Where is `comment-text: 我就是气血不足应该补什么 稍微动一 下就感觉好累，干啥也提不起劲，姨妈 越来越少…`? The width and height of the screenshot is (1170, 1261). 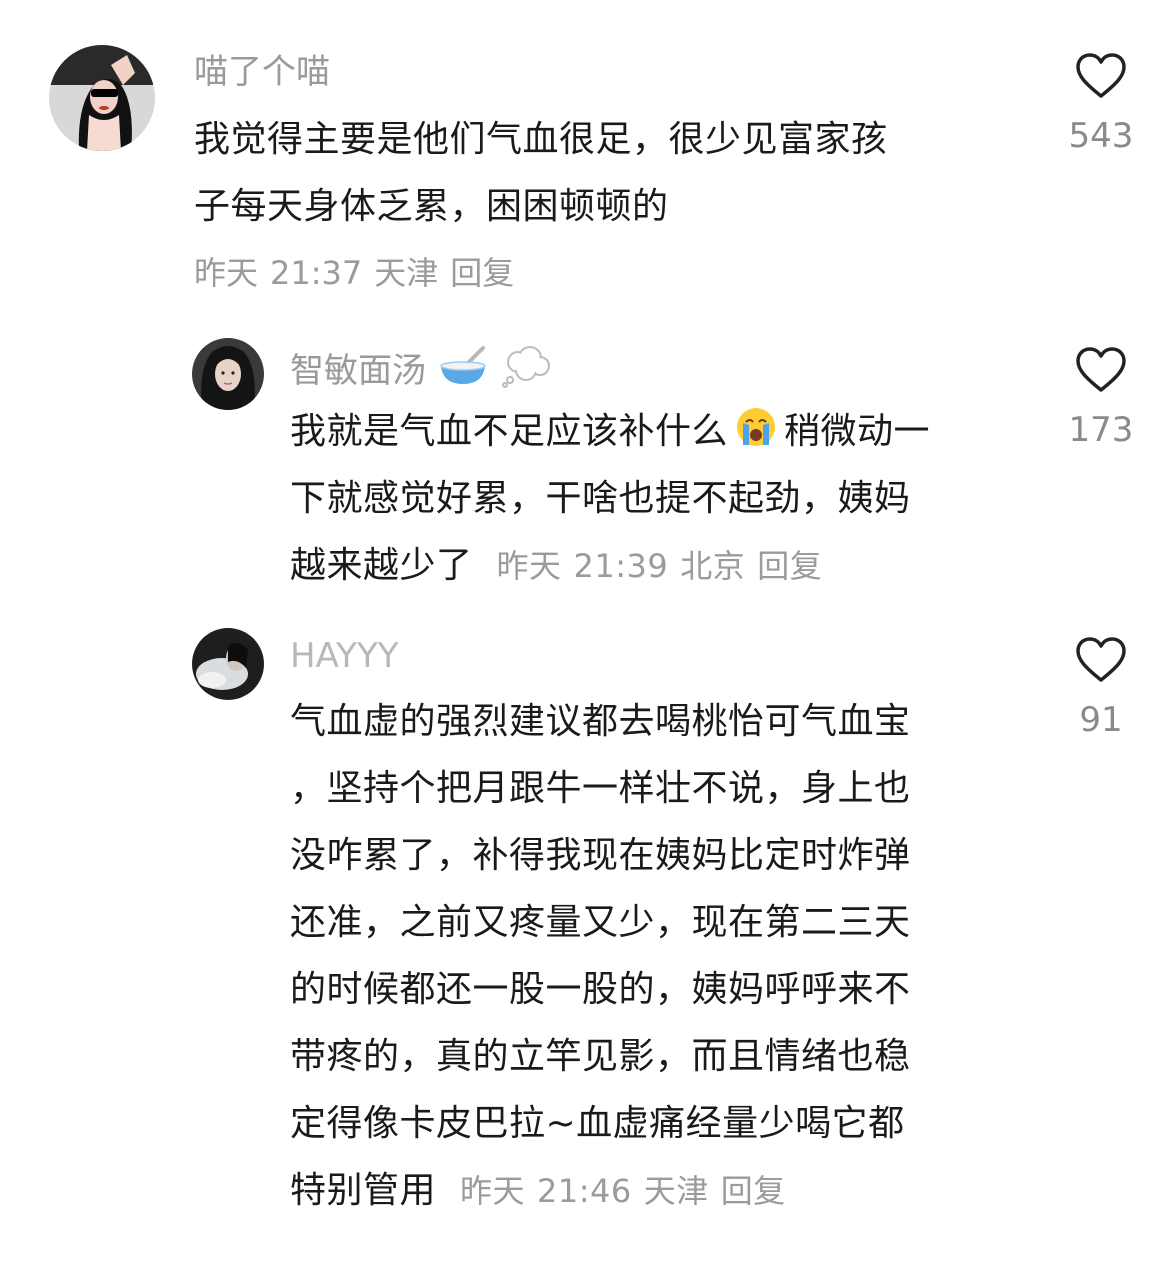
comment-text: 我就是气血不足应该补什么 稍微动一 下就感觉好累，干啥也提不起劲，姨妈 越来越少… is located at coordinates (660, 499).